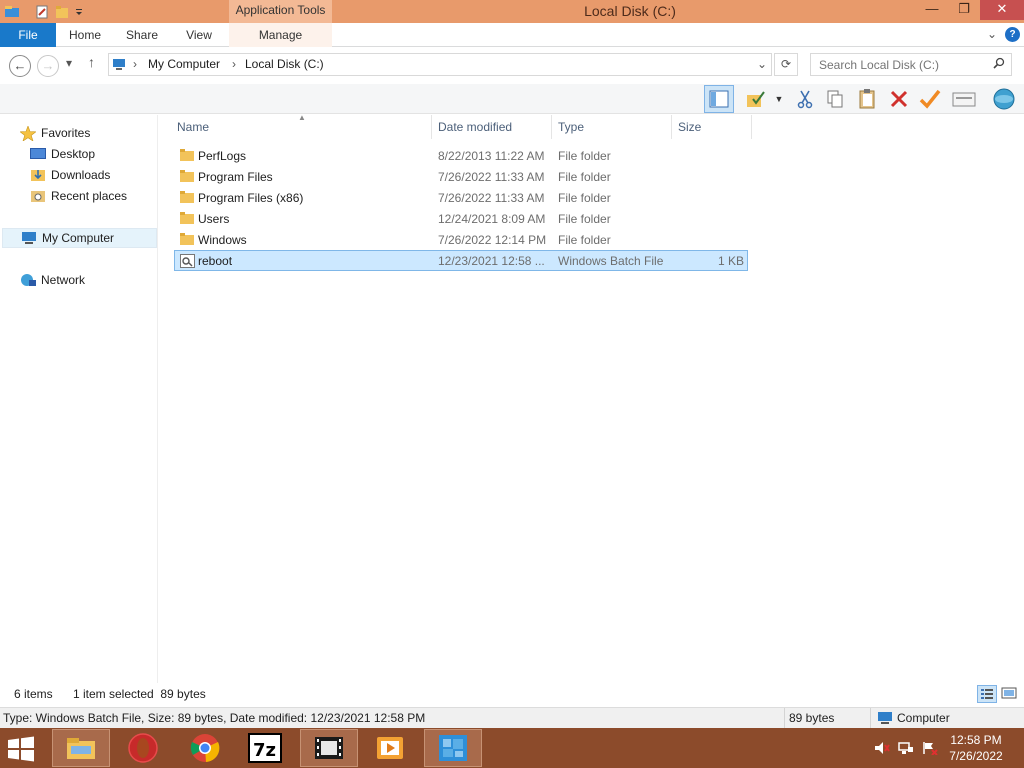  Describe the element at coordinates (964, 99) in the screenshot. I see `properties-card-icon` at that location.